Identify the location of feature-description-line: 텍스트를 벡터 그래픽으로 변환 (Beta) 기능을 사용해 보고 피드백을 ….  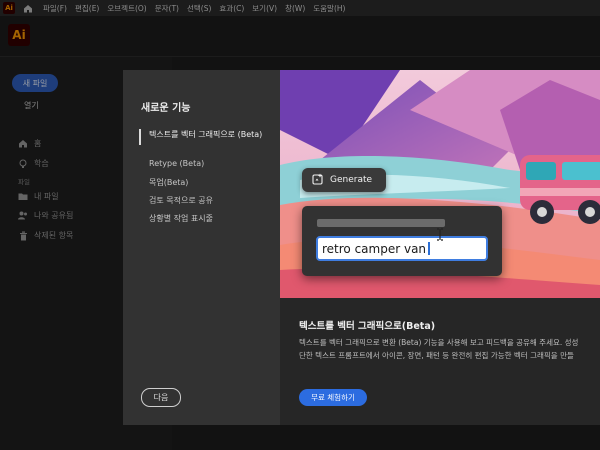
(439, 342).